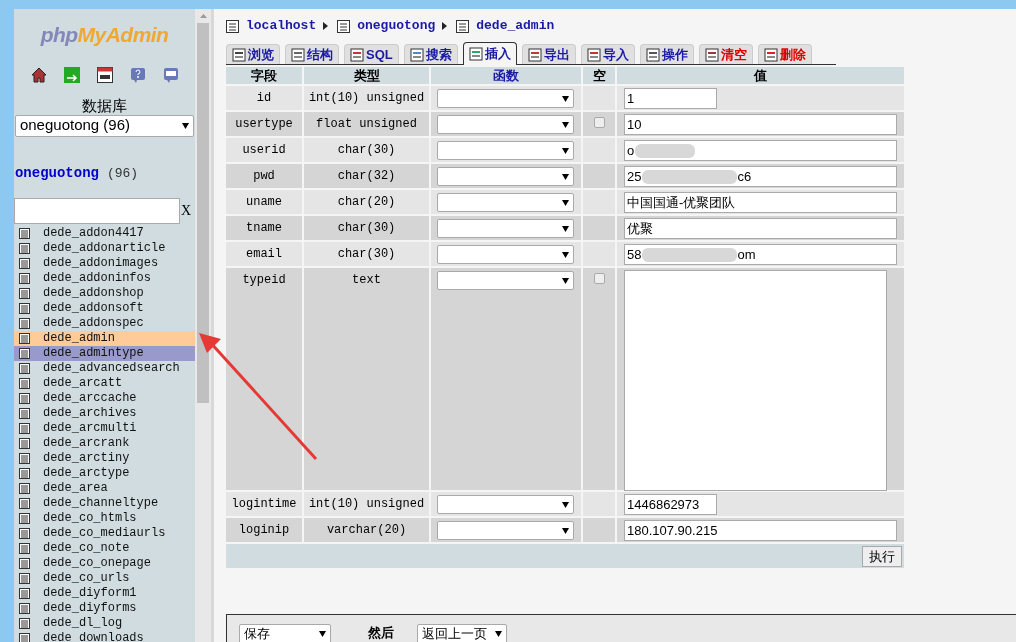 The image size is (1016, 642). Describe the element at coordinates (666, 54) in the screenshot. I see `tab: 操作` at that location.